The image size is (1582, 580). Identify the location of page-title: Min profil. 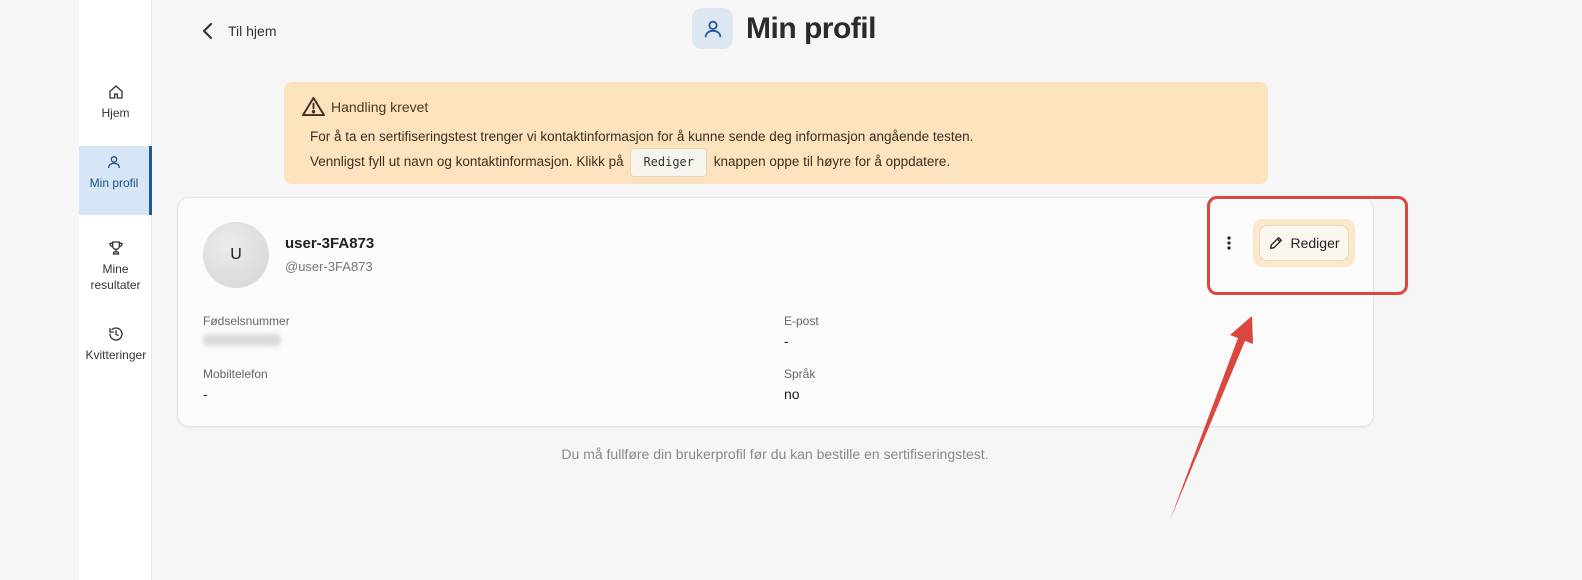
(811, 28).